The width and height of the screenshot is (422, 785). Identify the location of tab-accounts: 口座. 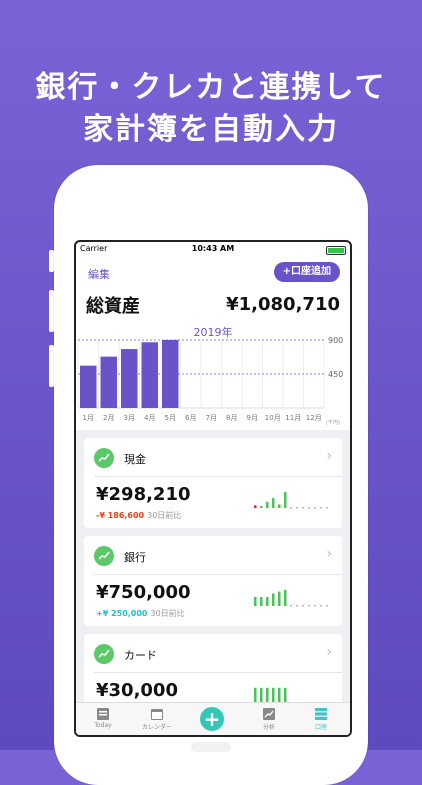
(321, 719).